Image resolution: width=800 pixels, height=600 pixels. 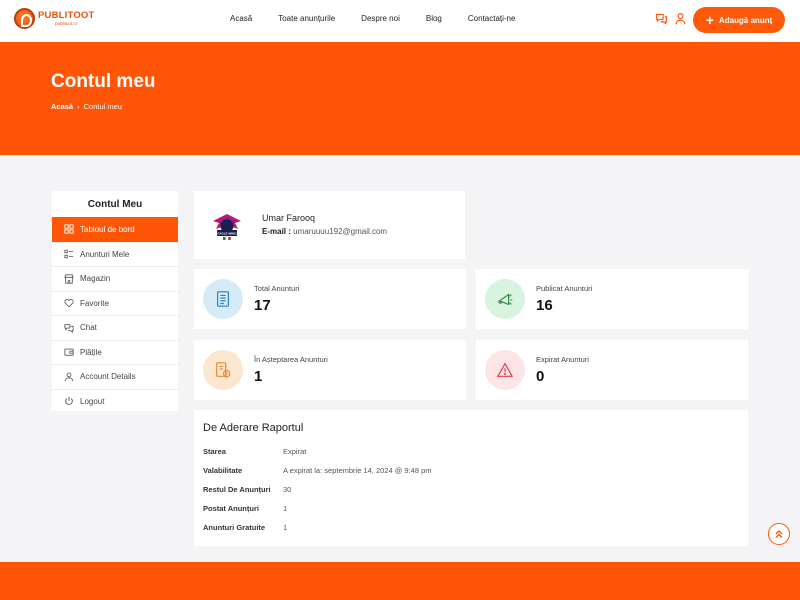 What do you see at coordinates (78, 106) in the screenshot?
I see `chevron-right-icon: ›` at bounding box center [78, 106].